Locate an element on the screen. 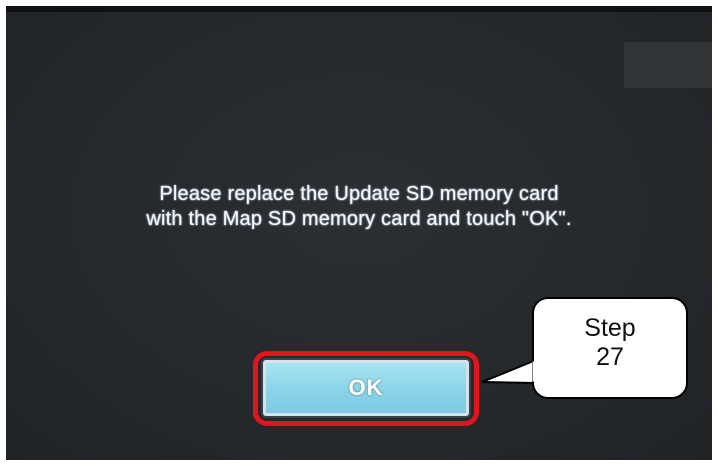  screen-bezel-edge is located at coordinates (359, 9).